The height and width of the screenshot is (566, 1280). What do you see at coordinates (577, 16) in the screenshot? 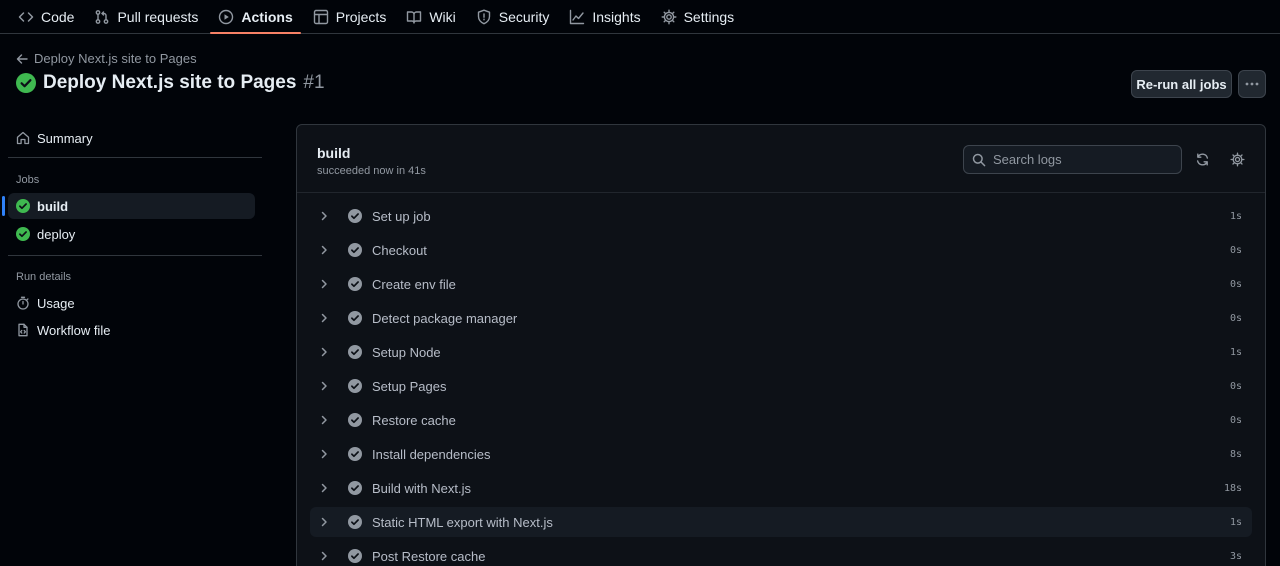
I see `graph-icon` at bounding box center [577, 16].